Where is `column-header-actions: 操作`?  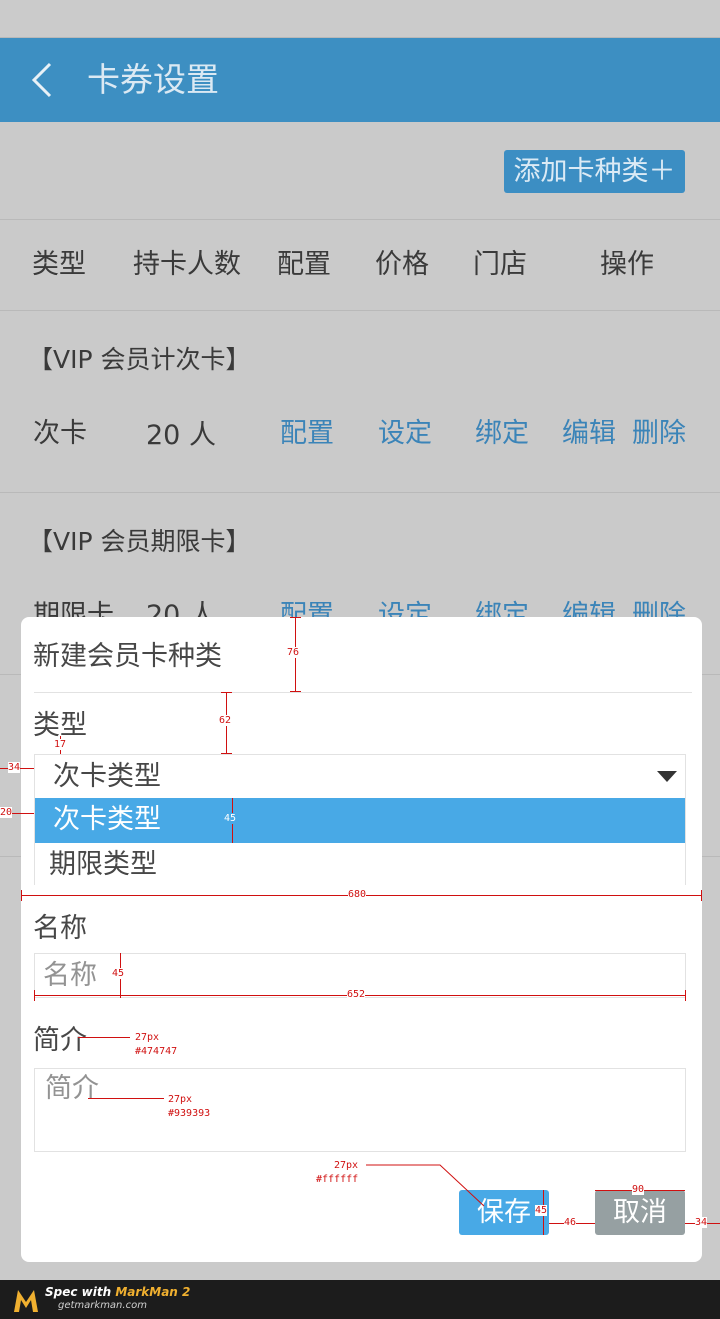 column-header-actions: 操作 is located at coordinates (627, 264).